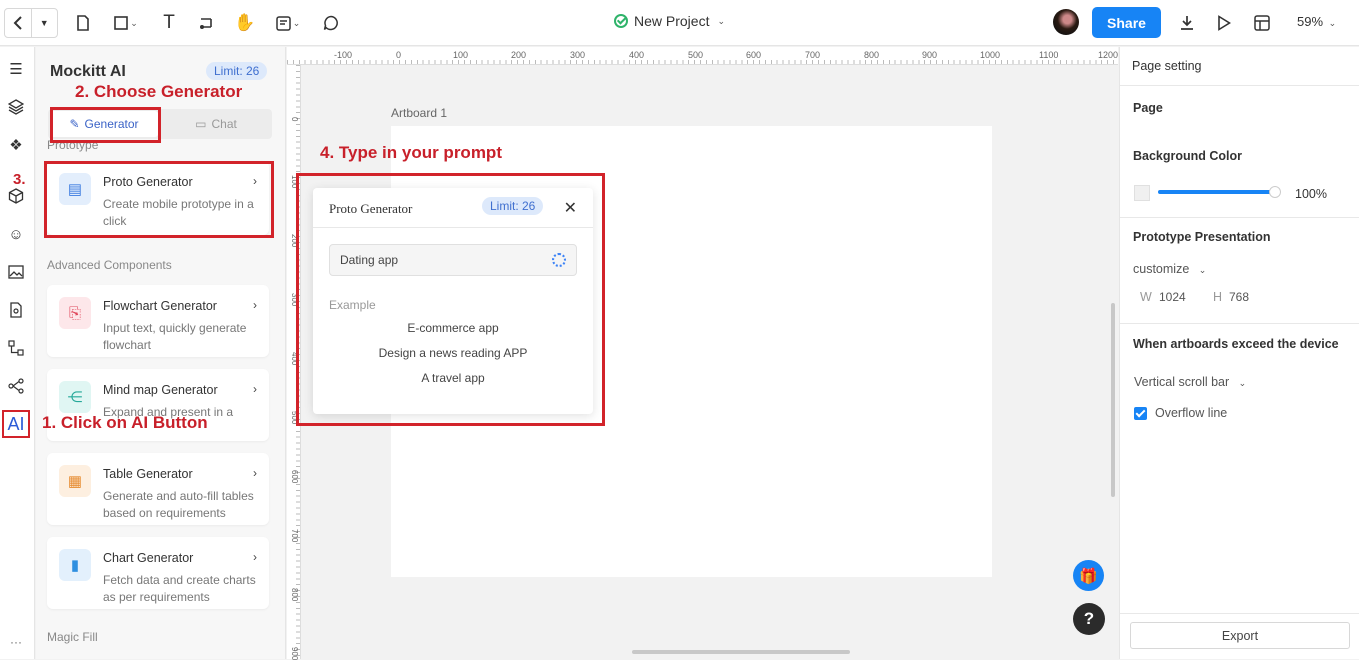 The image size is (1359, 660). Describe the element at coordinates (578, 55) in the screenshot. I see `ruler-tick: 300` at that location.